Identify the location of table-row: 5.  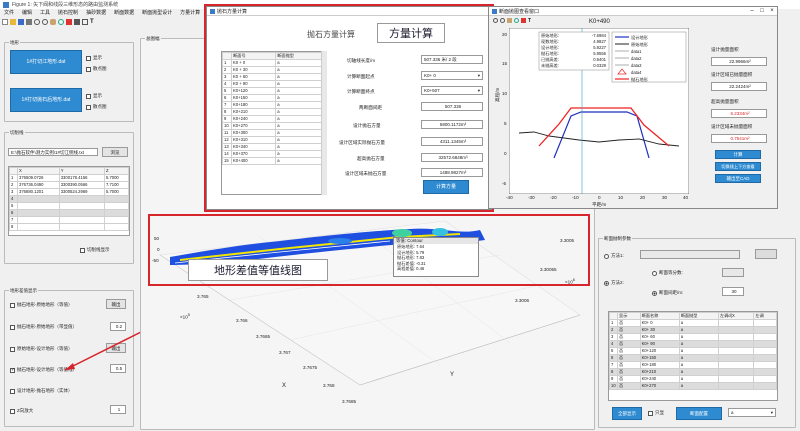
(69, 206).